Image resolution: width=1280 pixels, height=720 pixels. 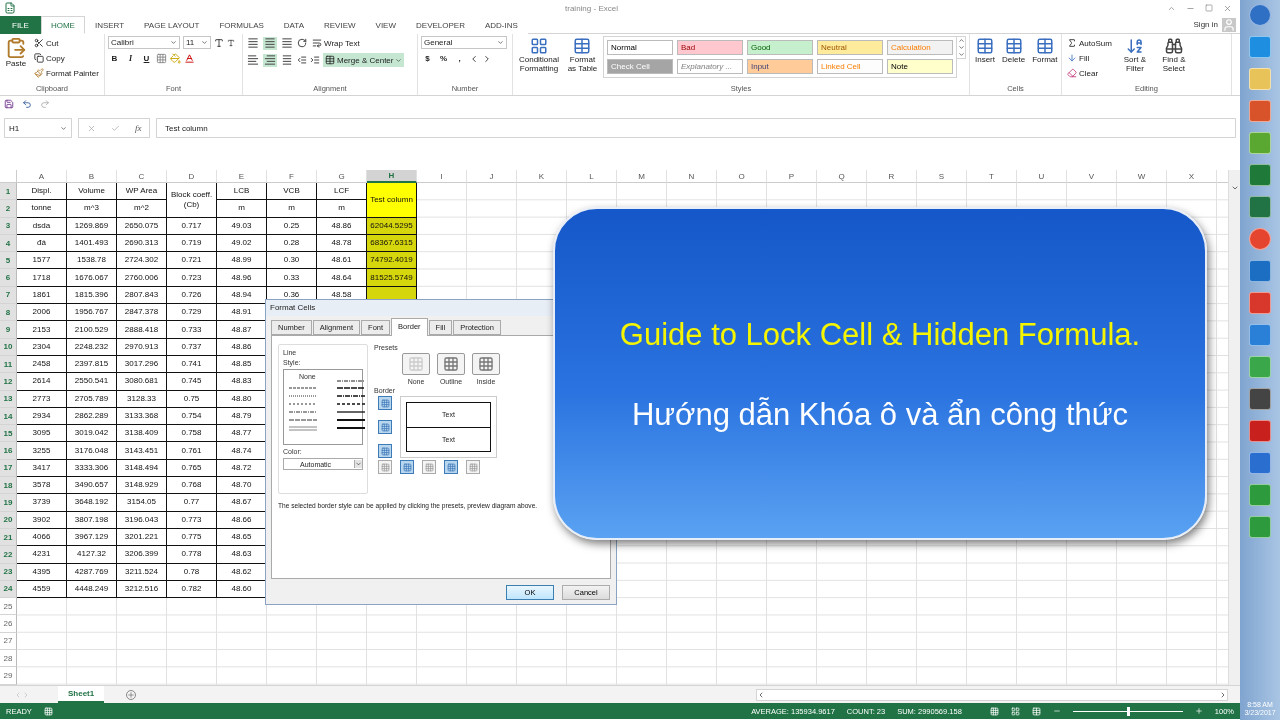 What do you see at coordinates (8, 624) in the screenshot?
I see `row-header: 26` at bounding box center [8, 624].